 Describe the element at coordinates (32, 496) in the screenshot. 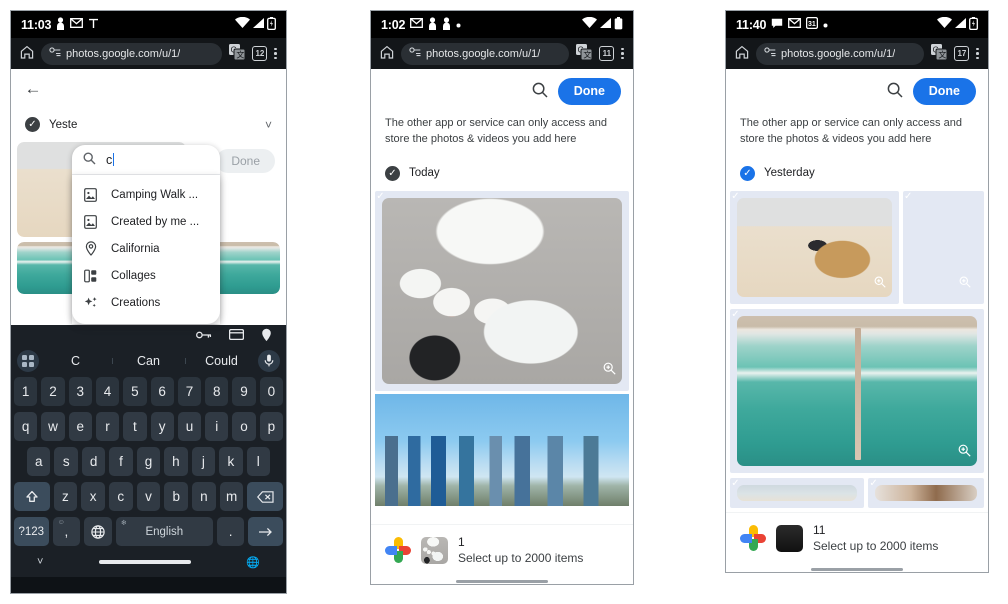

I see `shift-icon` at that location.